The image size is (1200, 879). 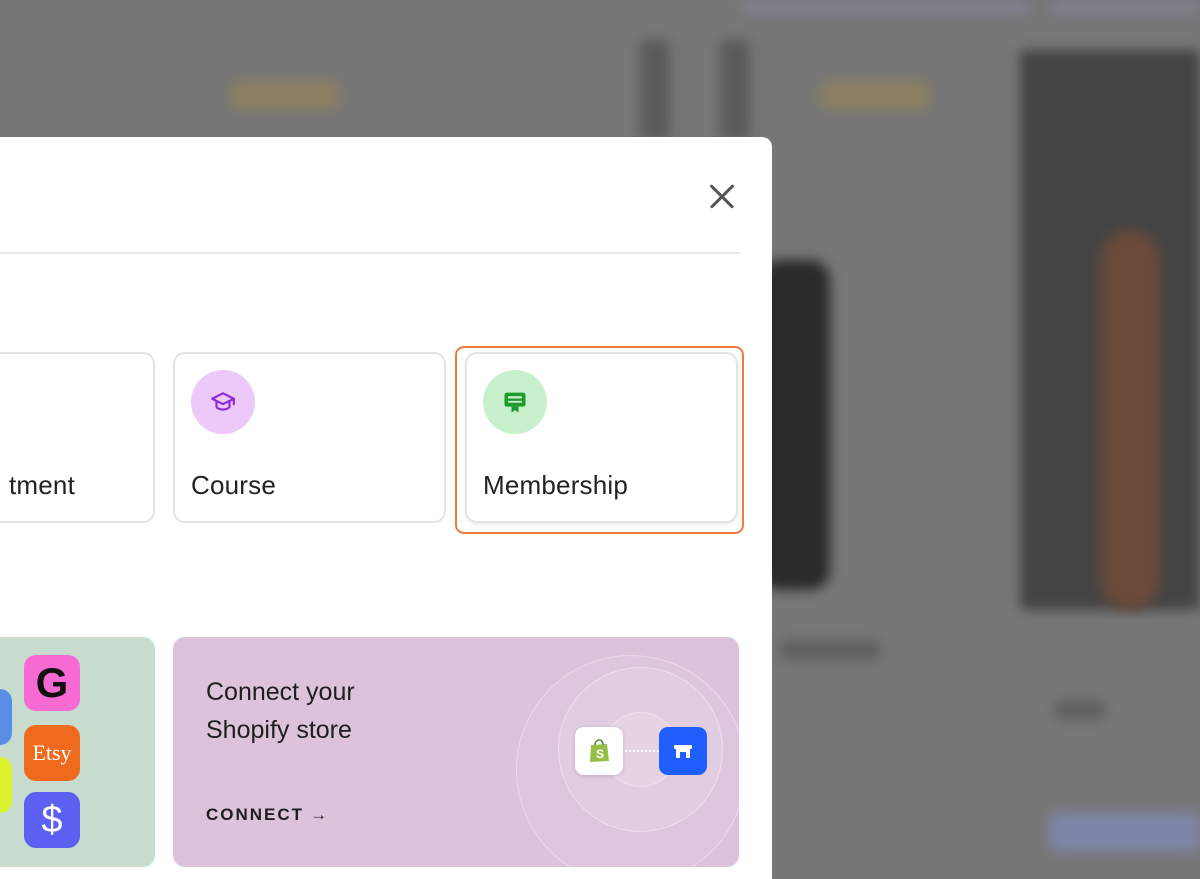 What do you see at coordinates (320, 814) in the screenshot?
I see `arrow-right-icon: →` at bounding box center [320, 814].